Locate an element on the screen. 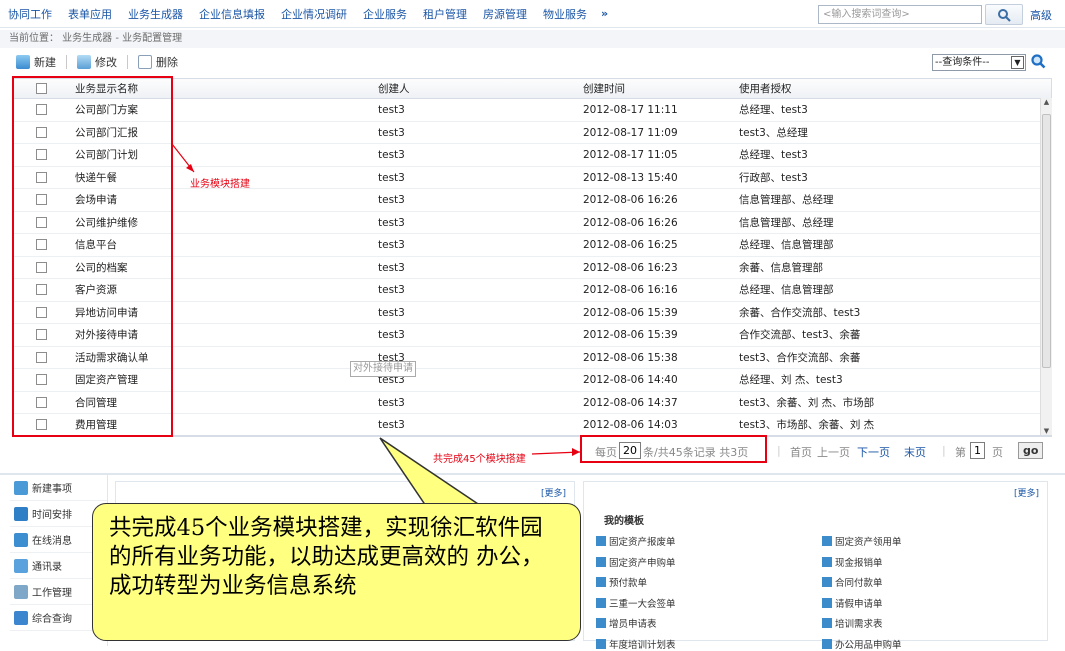 The width and height of the screenshot is (1065, 651). row-name: 公司部门计划 is located at coordinates (106, 155).